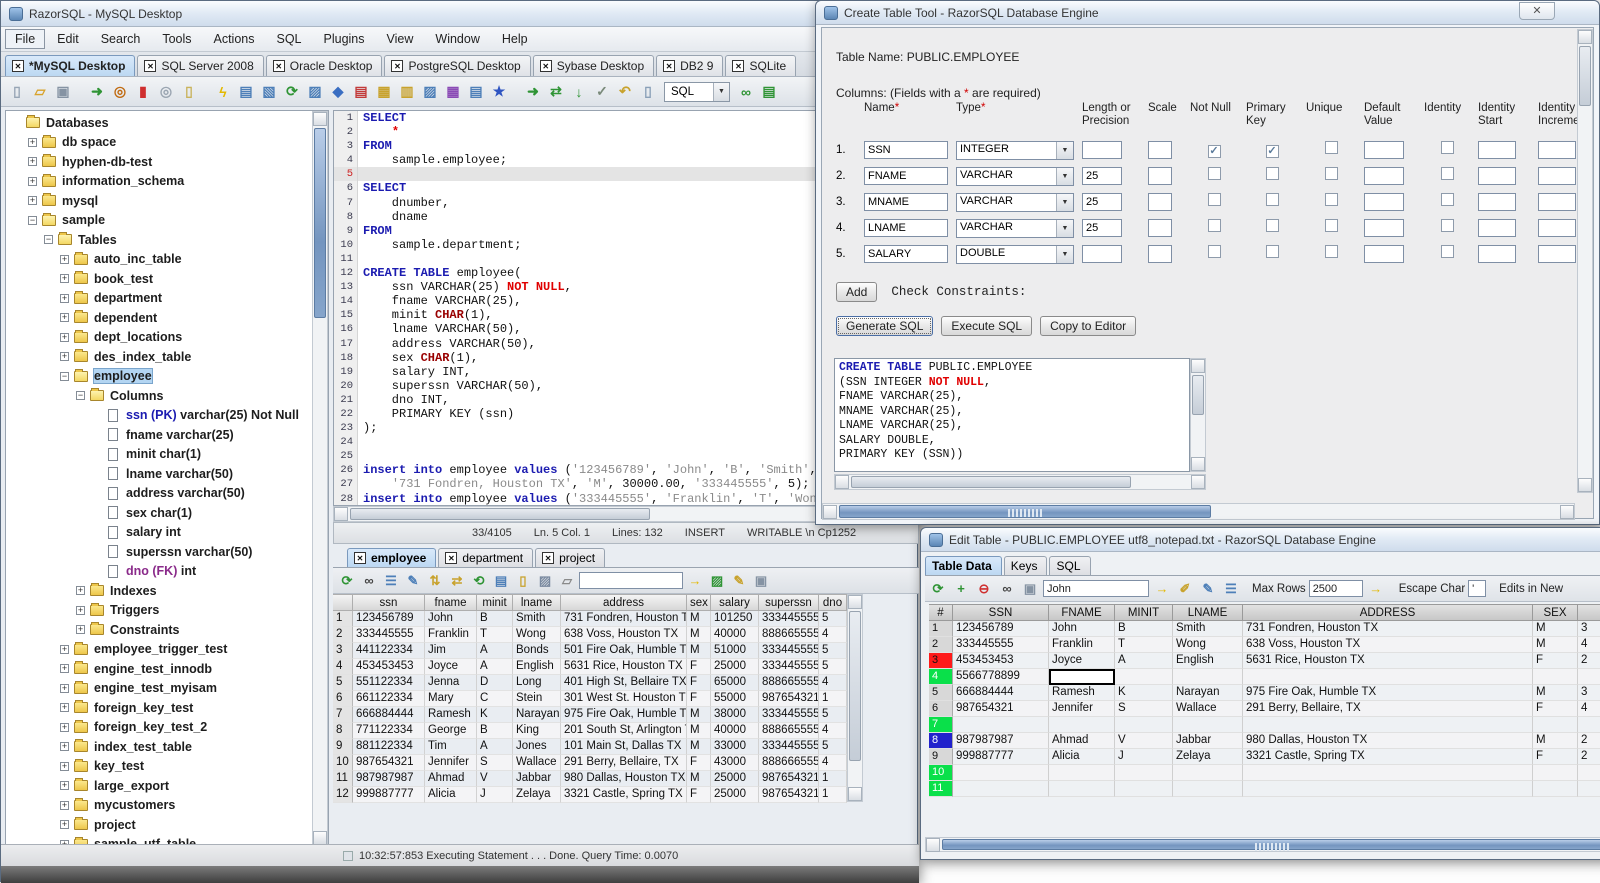 Image resolution: width=1600 pixels, height=883 pixels. Describe the element at coordinates (1144, 693) in the screenshot. I see `table-cell: K` at that location.